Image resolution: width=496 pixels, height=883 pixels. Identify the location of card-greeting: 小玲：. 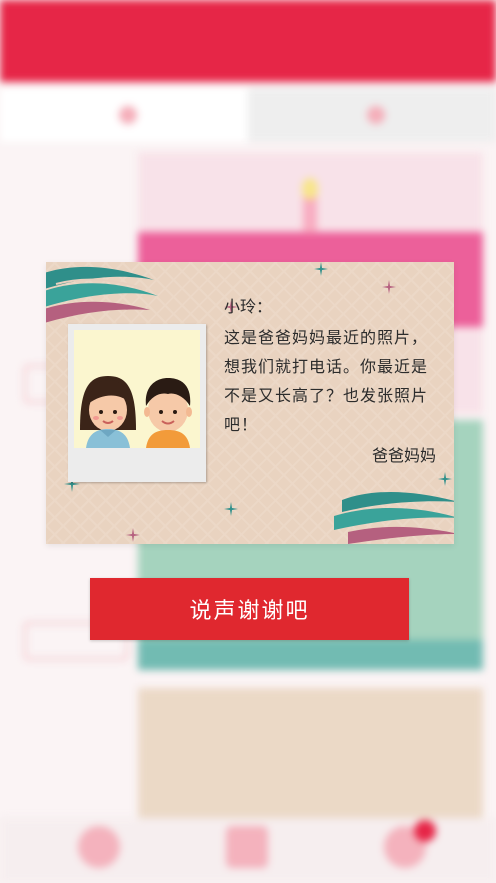
(248, 306).